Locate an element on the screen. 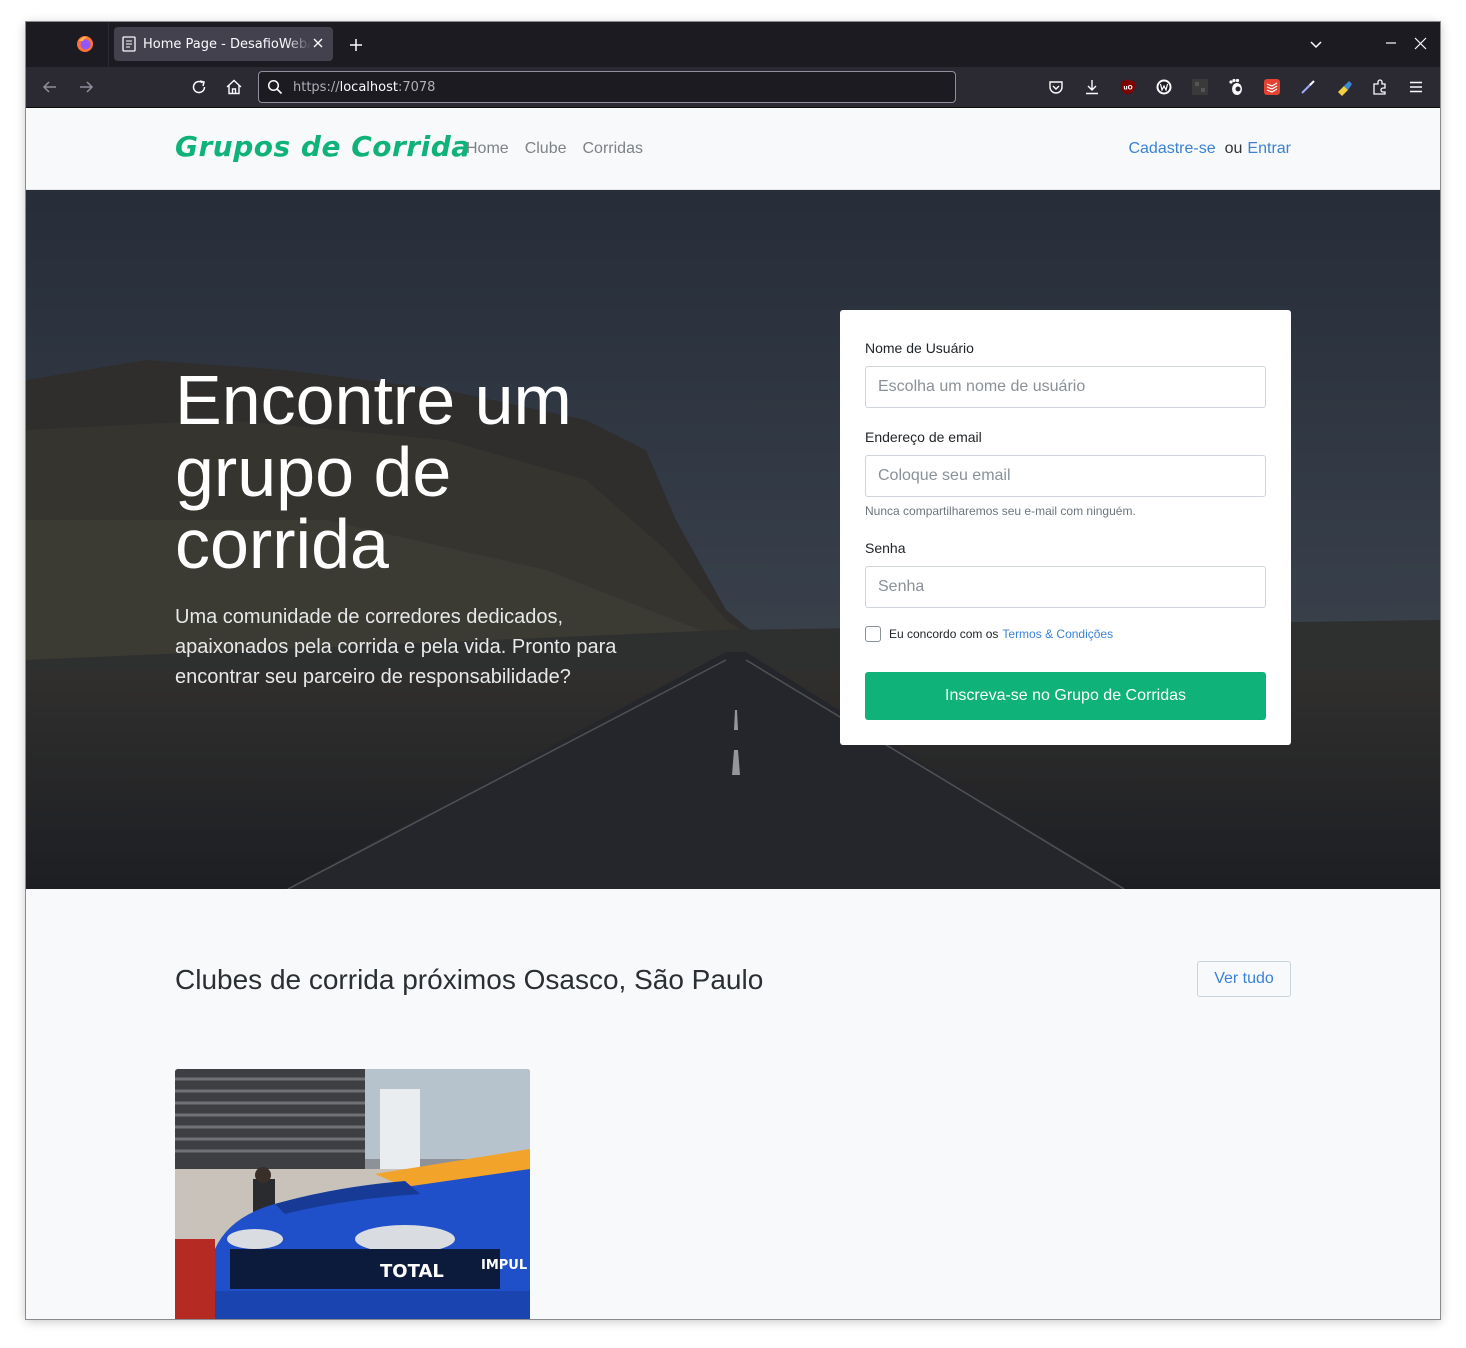  url-port: :7078 is located at coordinates (416, 87).